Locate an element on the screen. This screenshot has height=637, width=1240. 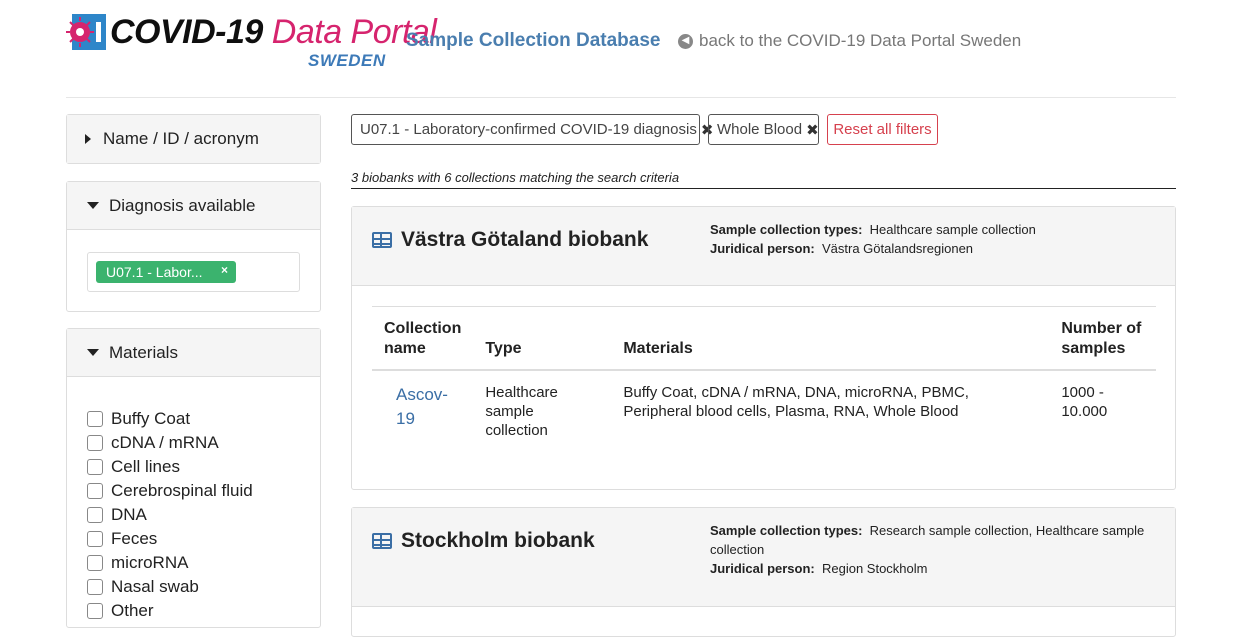
collection-type: Healthcare sample collection is located at coordinates (521, 411).